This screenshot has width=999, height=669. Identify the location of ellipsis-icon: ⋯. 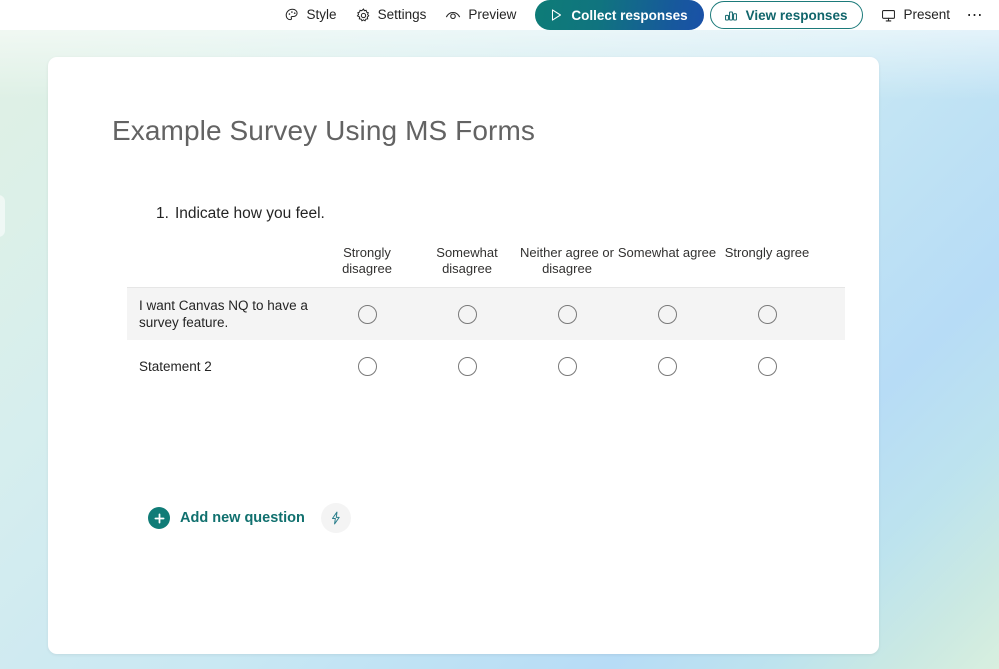
(975, 15).